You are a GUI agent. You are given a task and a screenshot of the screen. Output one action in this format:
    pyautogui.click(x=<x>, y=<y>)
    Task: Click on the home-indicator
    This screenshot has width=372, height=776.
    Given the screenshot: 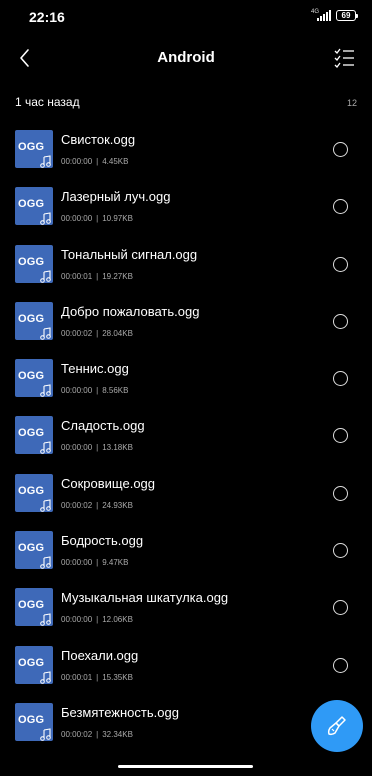 What is the action you would take?
    pyautogui.click(x=185, y=766)
    